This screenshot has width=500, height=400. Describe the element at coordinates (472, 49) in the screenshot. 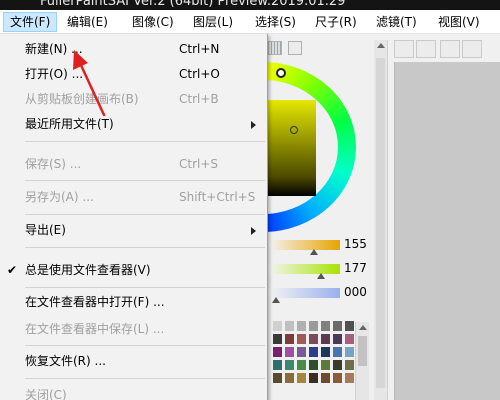

I see `zoom-in-button` at that location.